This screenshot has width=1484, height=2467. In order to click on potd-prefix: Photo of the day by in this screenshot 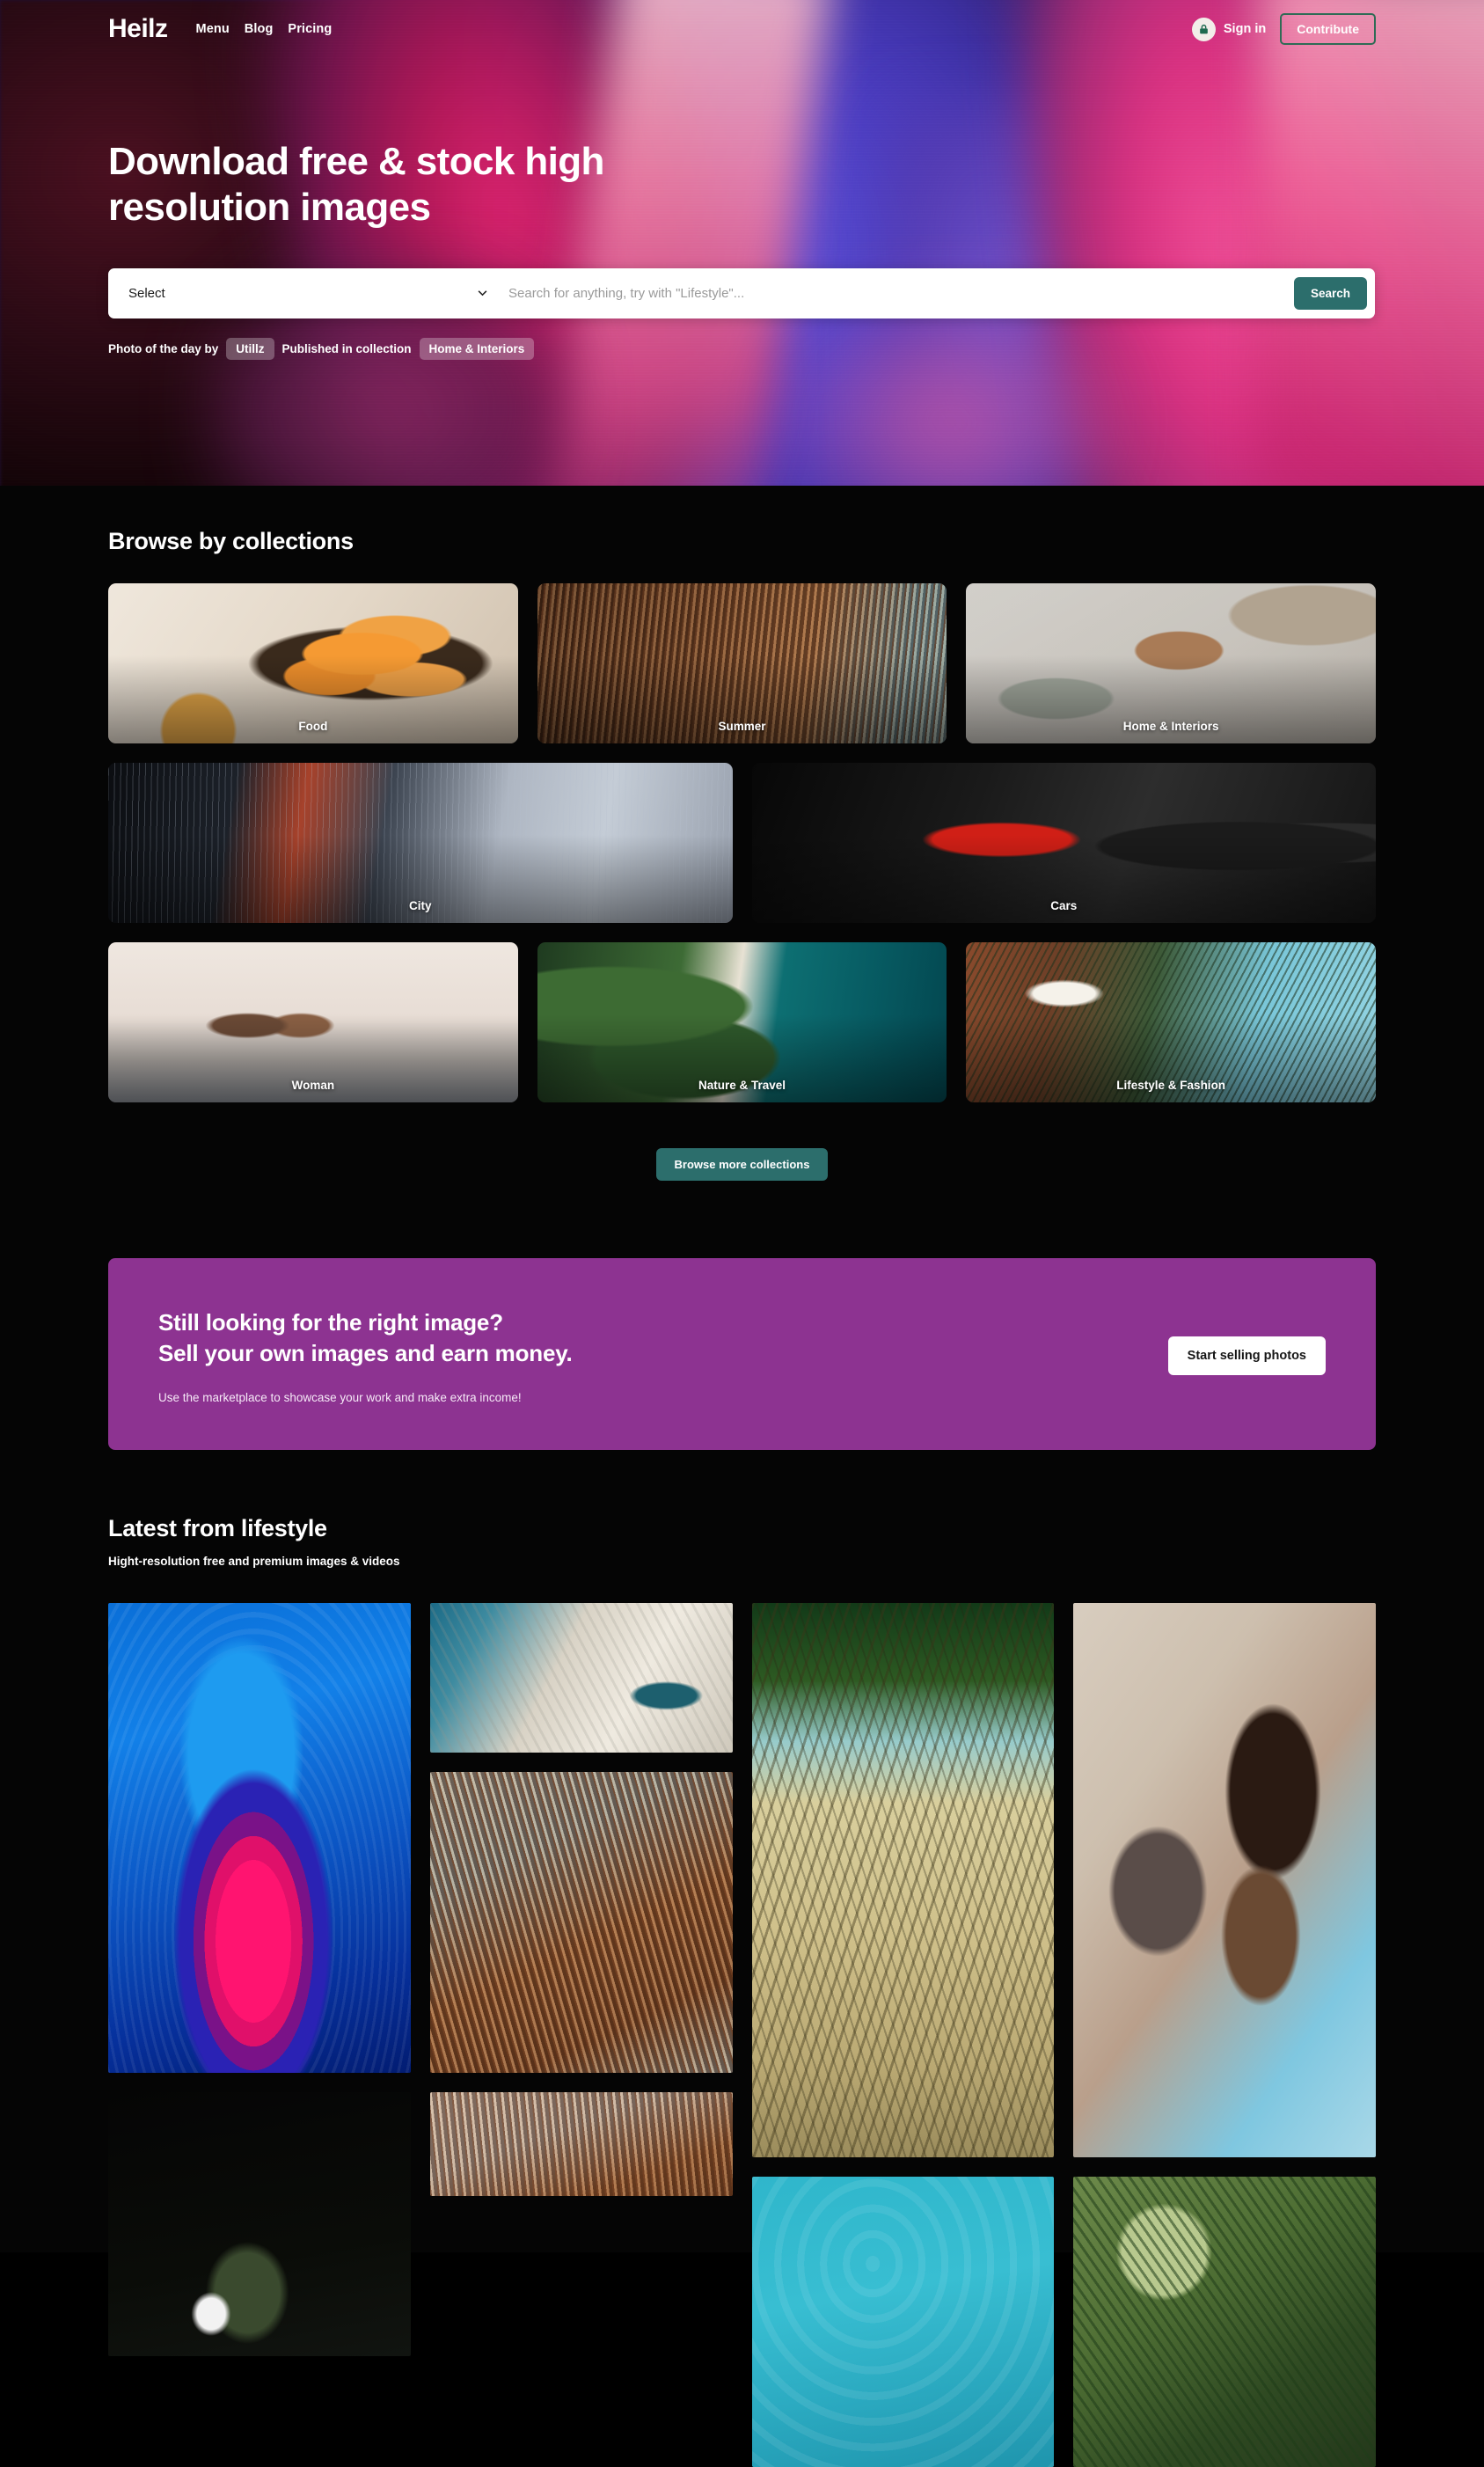, I will do `click(163, 348)`.